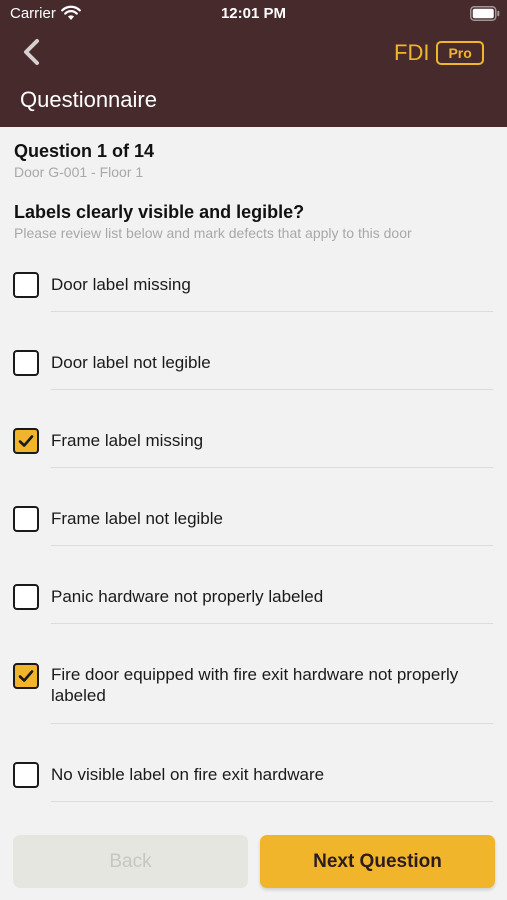  What do you see at coordinates (412, 52) in the screenshot?
I see `brand-name: FDI` at bounding box center [412, 52].